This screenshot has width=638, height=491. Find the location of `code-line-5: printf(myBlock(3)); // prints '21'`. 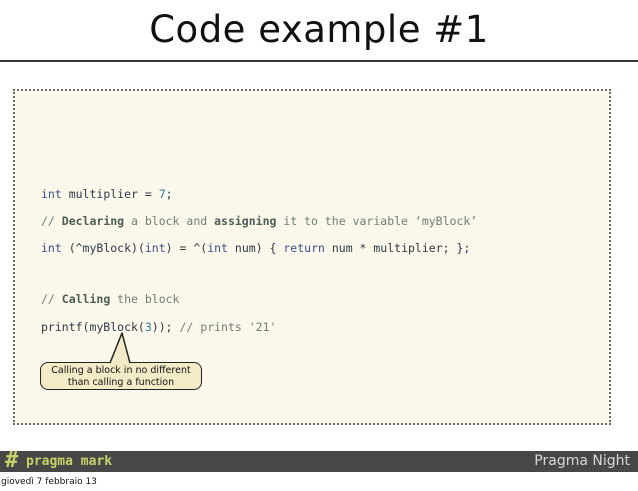

code-line-5: printf(myBlock(3)); // prints '21' is located at coordinates (158, 327).